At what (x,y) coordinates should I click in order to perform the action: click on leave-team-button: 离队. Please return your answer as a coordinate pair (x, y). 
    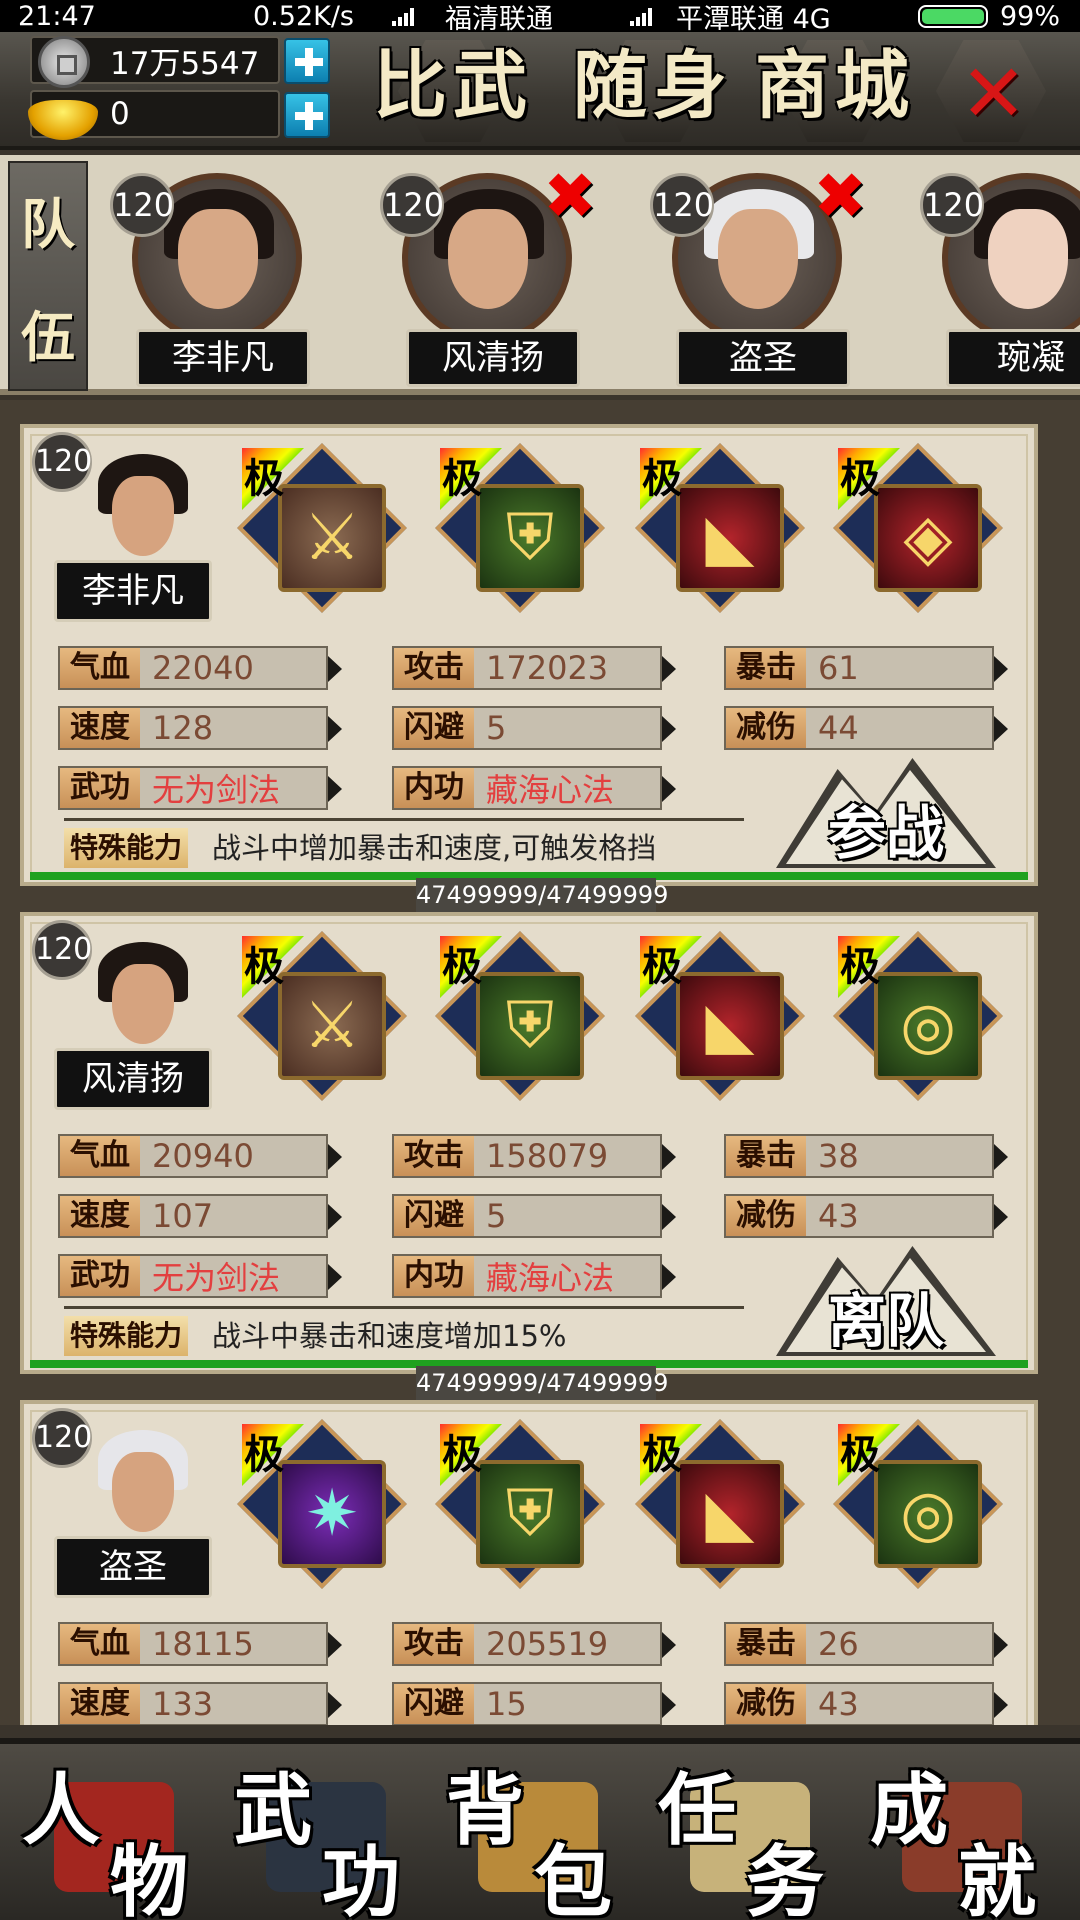
    Looking at the image, I should click on (886, 1301).